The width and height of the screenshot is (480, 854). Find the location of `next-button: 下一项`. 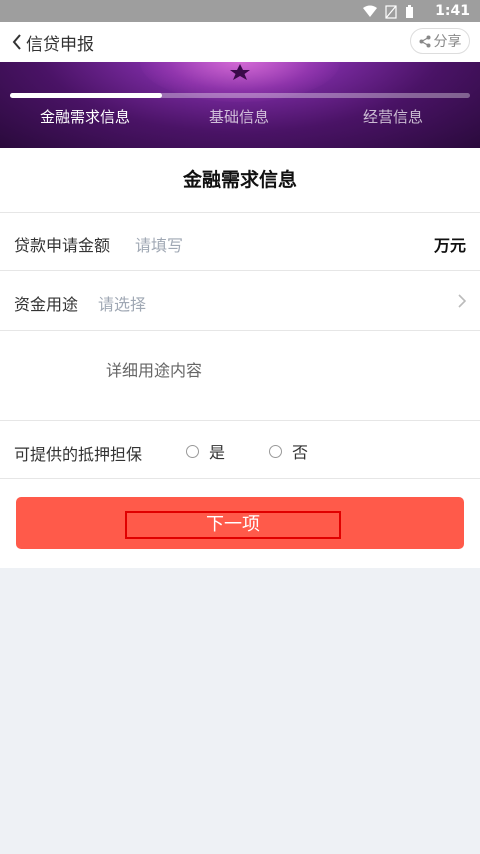

next-button: 下一项 is located at coordinates (240, 523).